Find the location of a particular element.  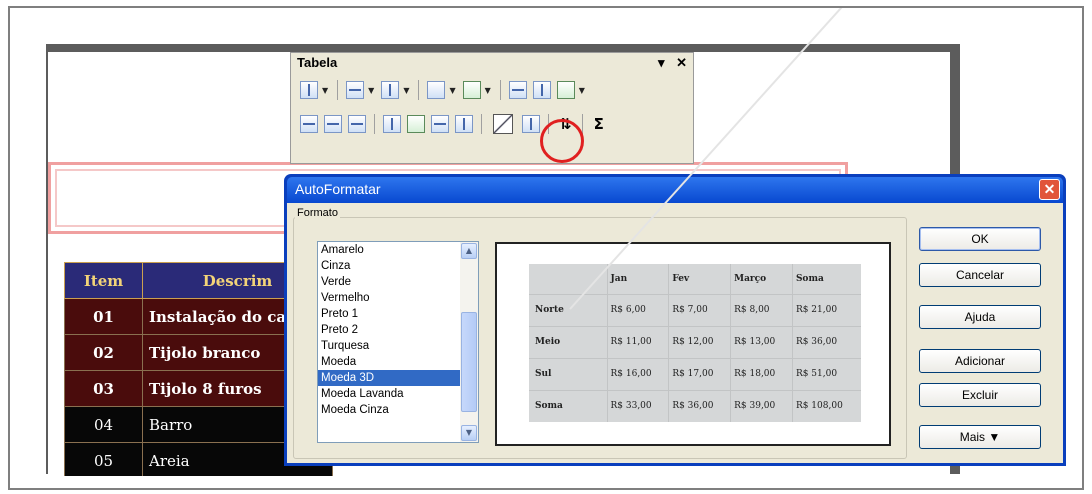

delete-button: Excluir is located at coordinates (980, 395).